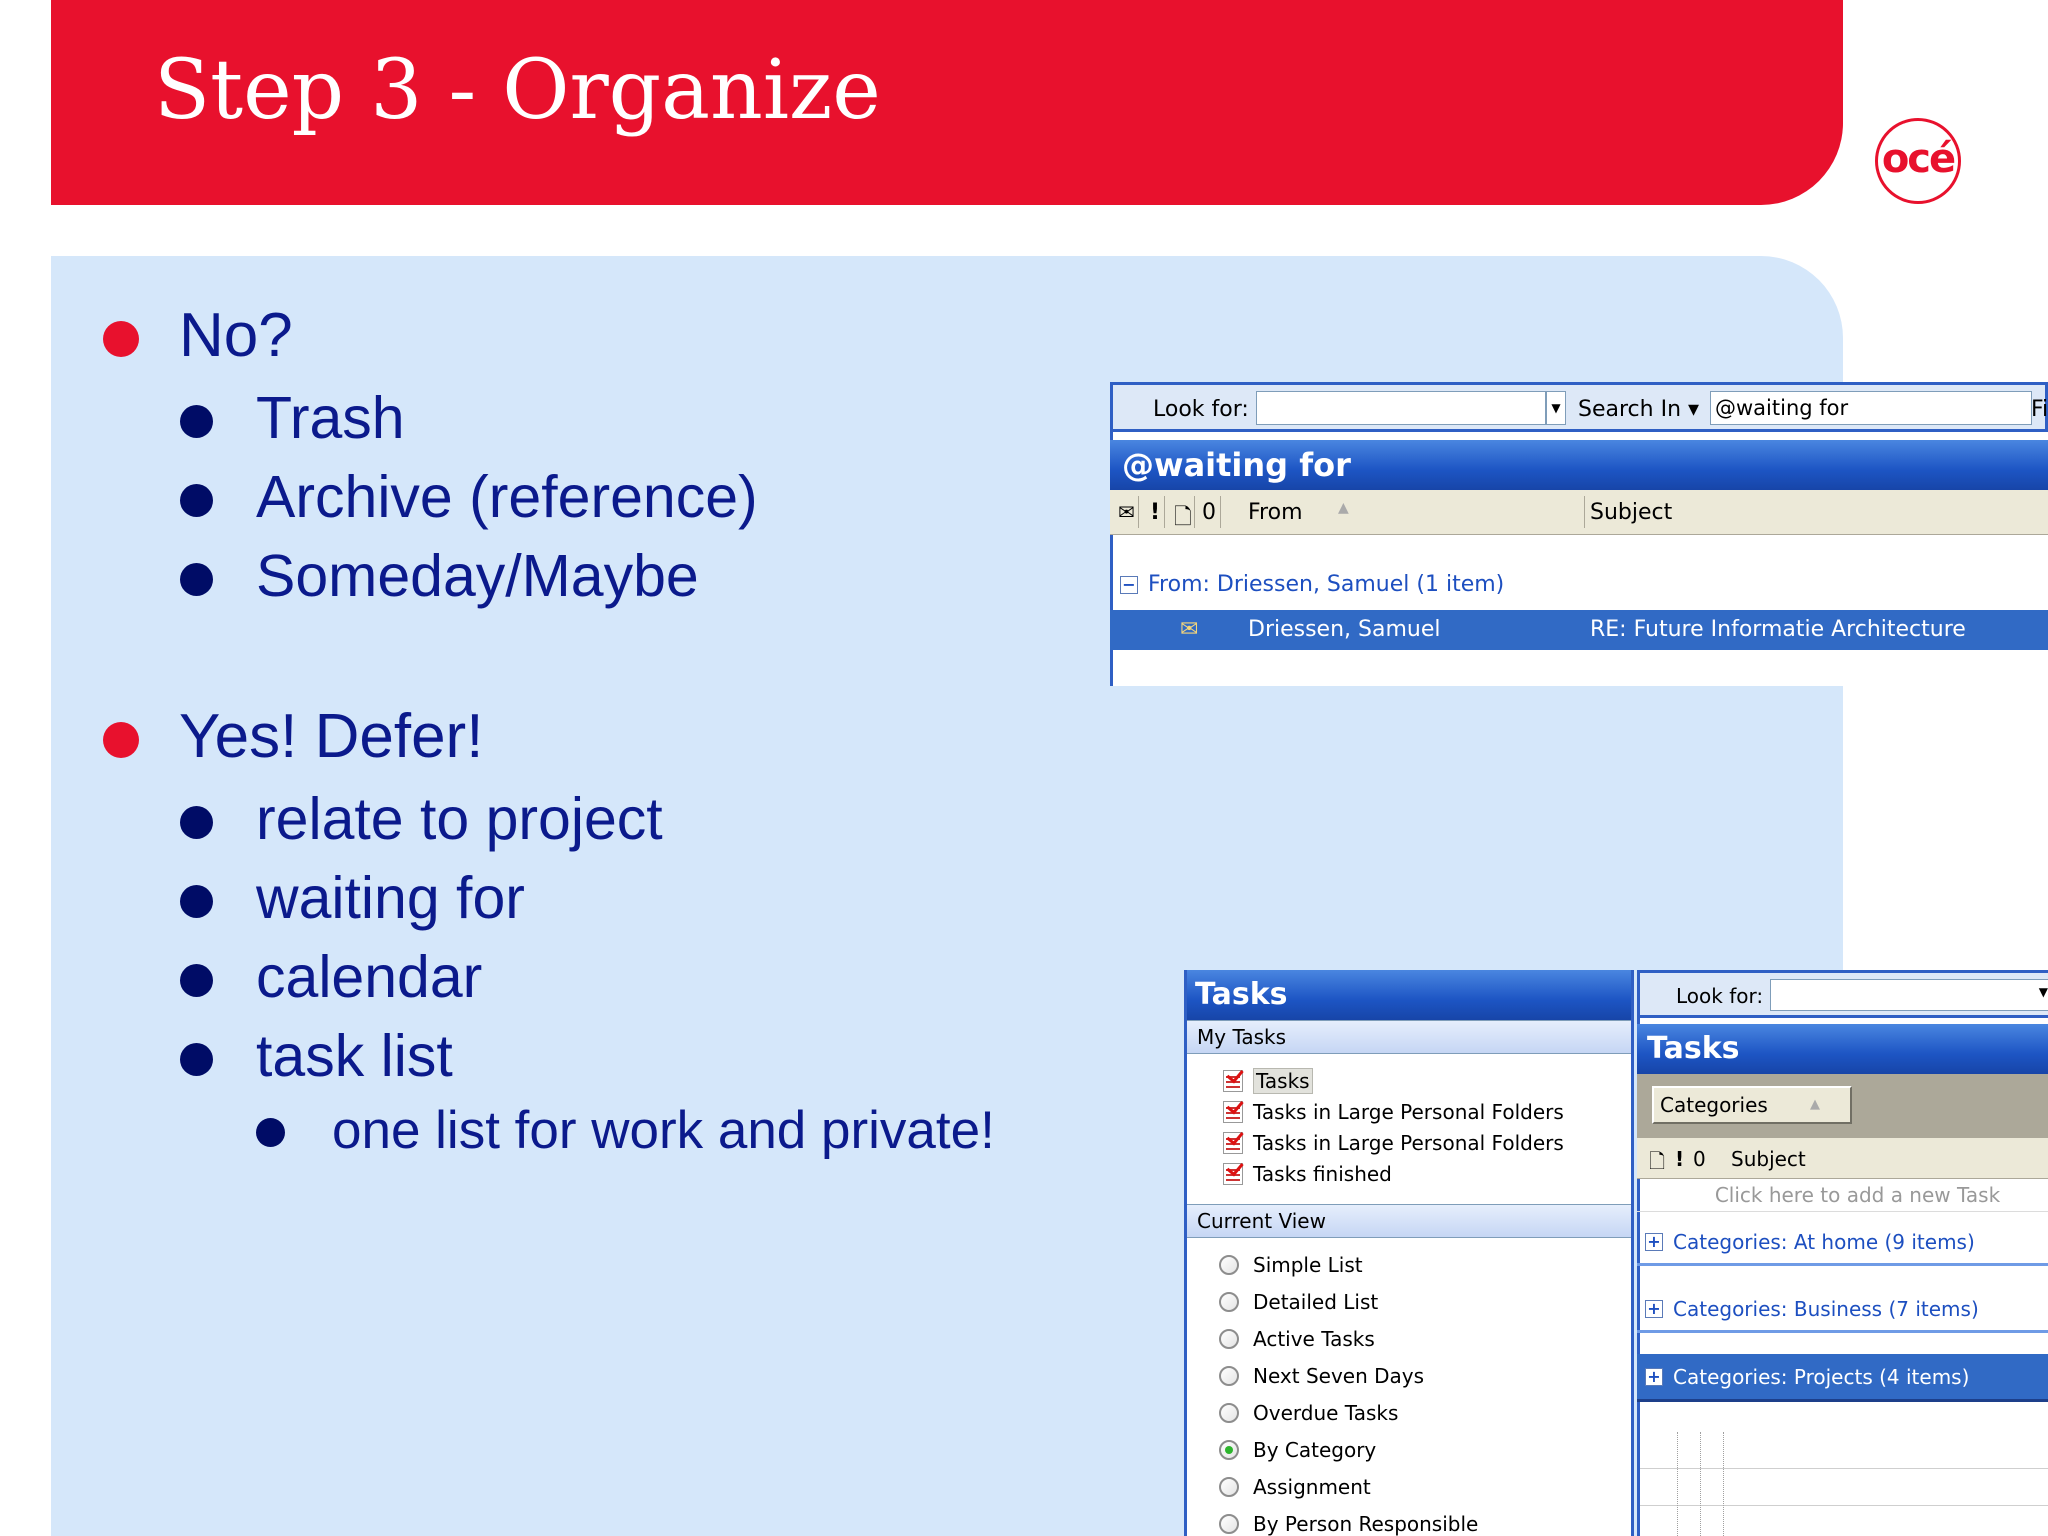 Image resolution: width=2048 pixels, height=1536 pixels. I want to click on view-label: By Person Responsible, so click(1366, 1524).